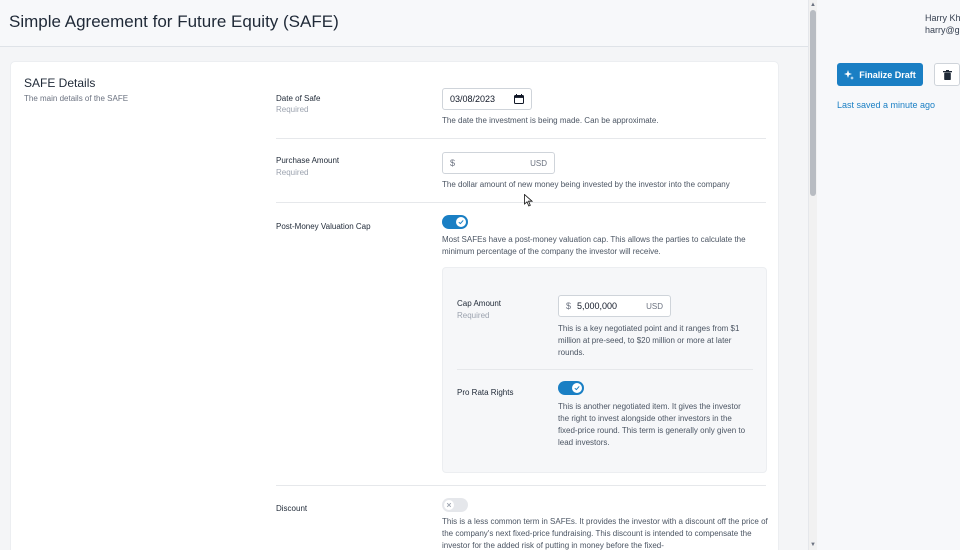 The image size is (960, 550). I want to click on date-of-safe-input: 03/08/2023, so click(487, 99).